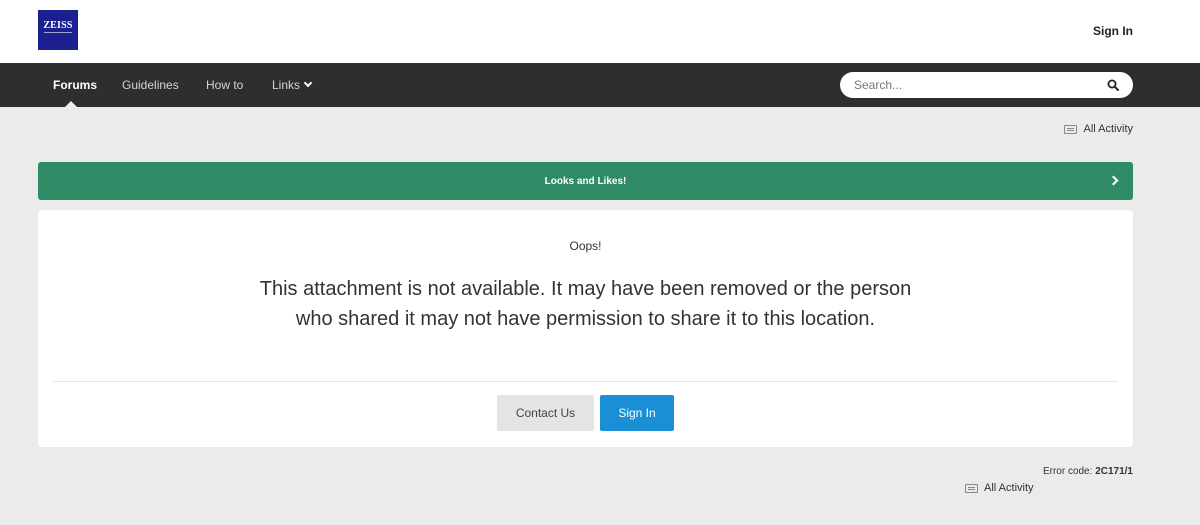 This screenshot has height=525, width=1200. I want to click on top-header: ZEISS Sign In, so click(600, 31).